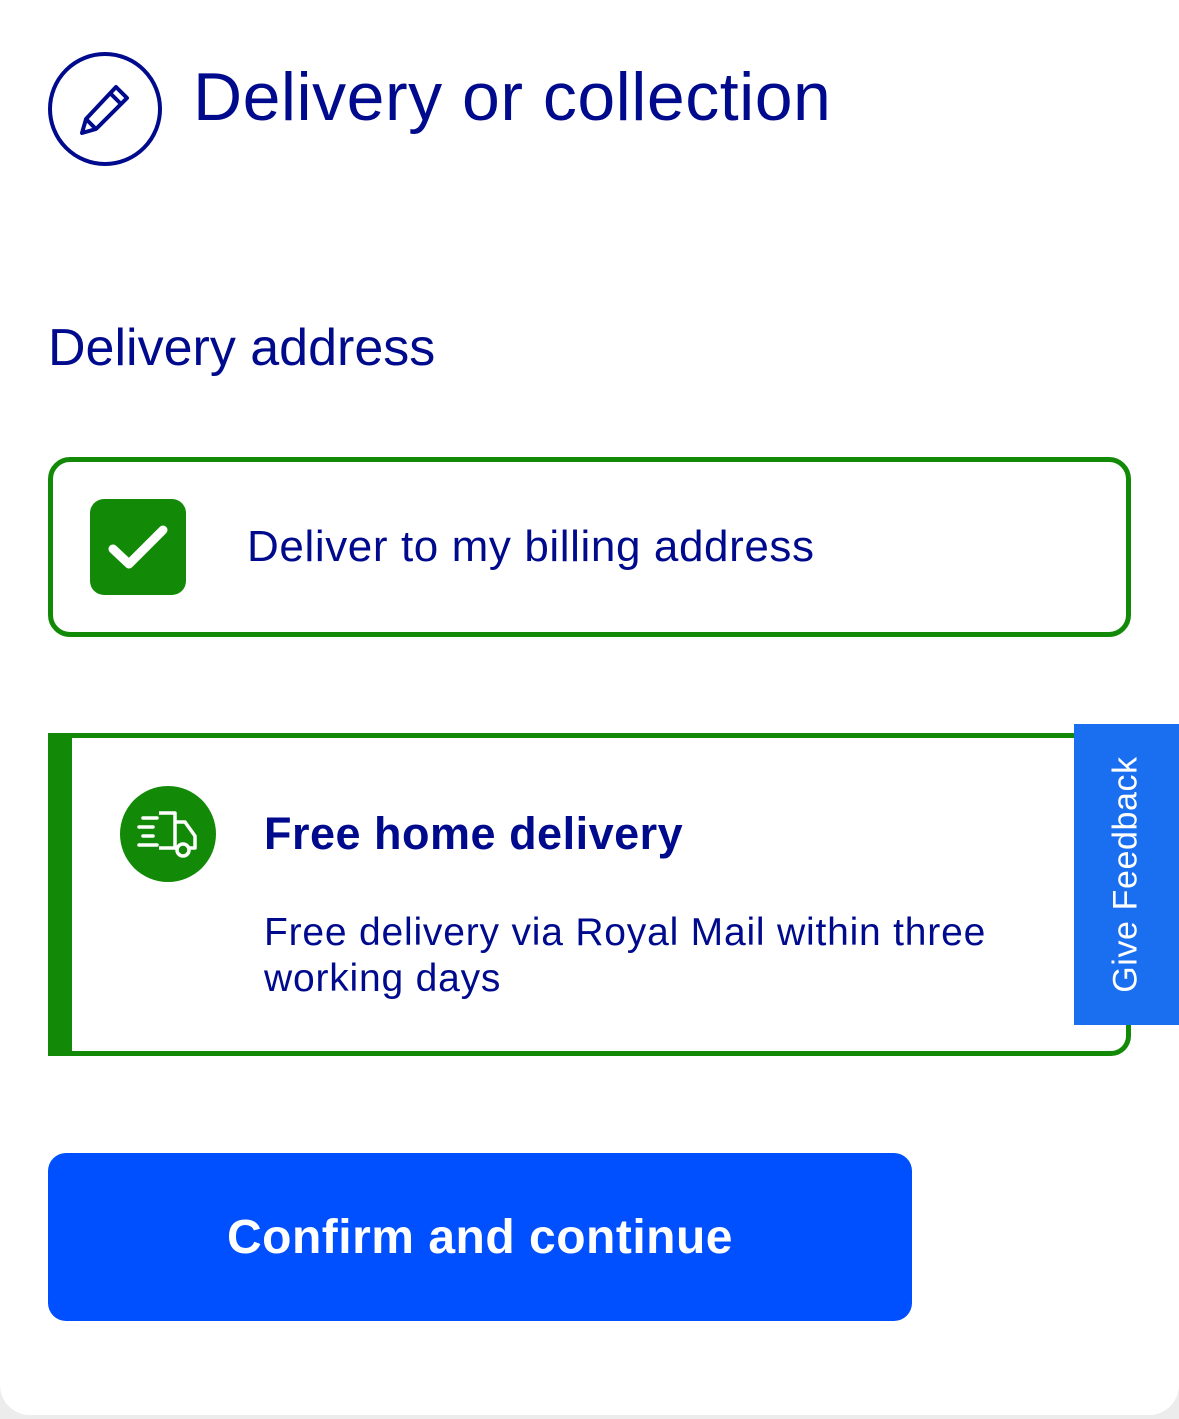  Describe the element at coordinates (480, 1237) in the screenshot. I see `confirm-and-continue-button: Confirm and continue` at that location.